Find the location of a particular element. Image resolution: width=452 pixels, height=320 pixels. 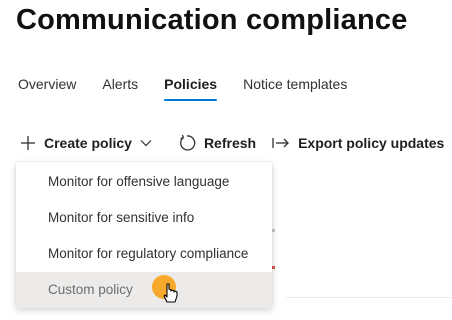

refresh-label: Refresh is located at coordinates (230, 143).